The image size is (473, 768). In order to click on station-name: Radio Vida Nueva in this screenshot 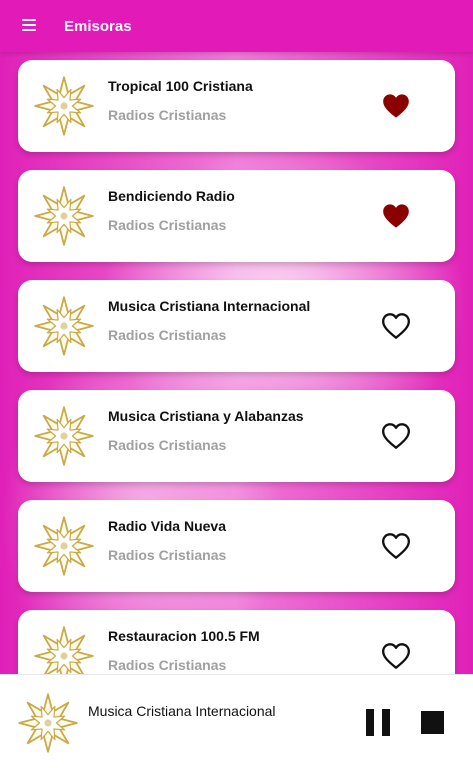, I will do `click(167, 526)`.